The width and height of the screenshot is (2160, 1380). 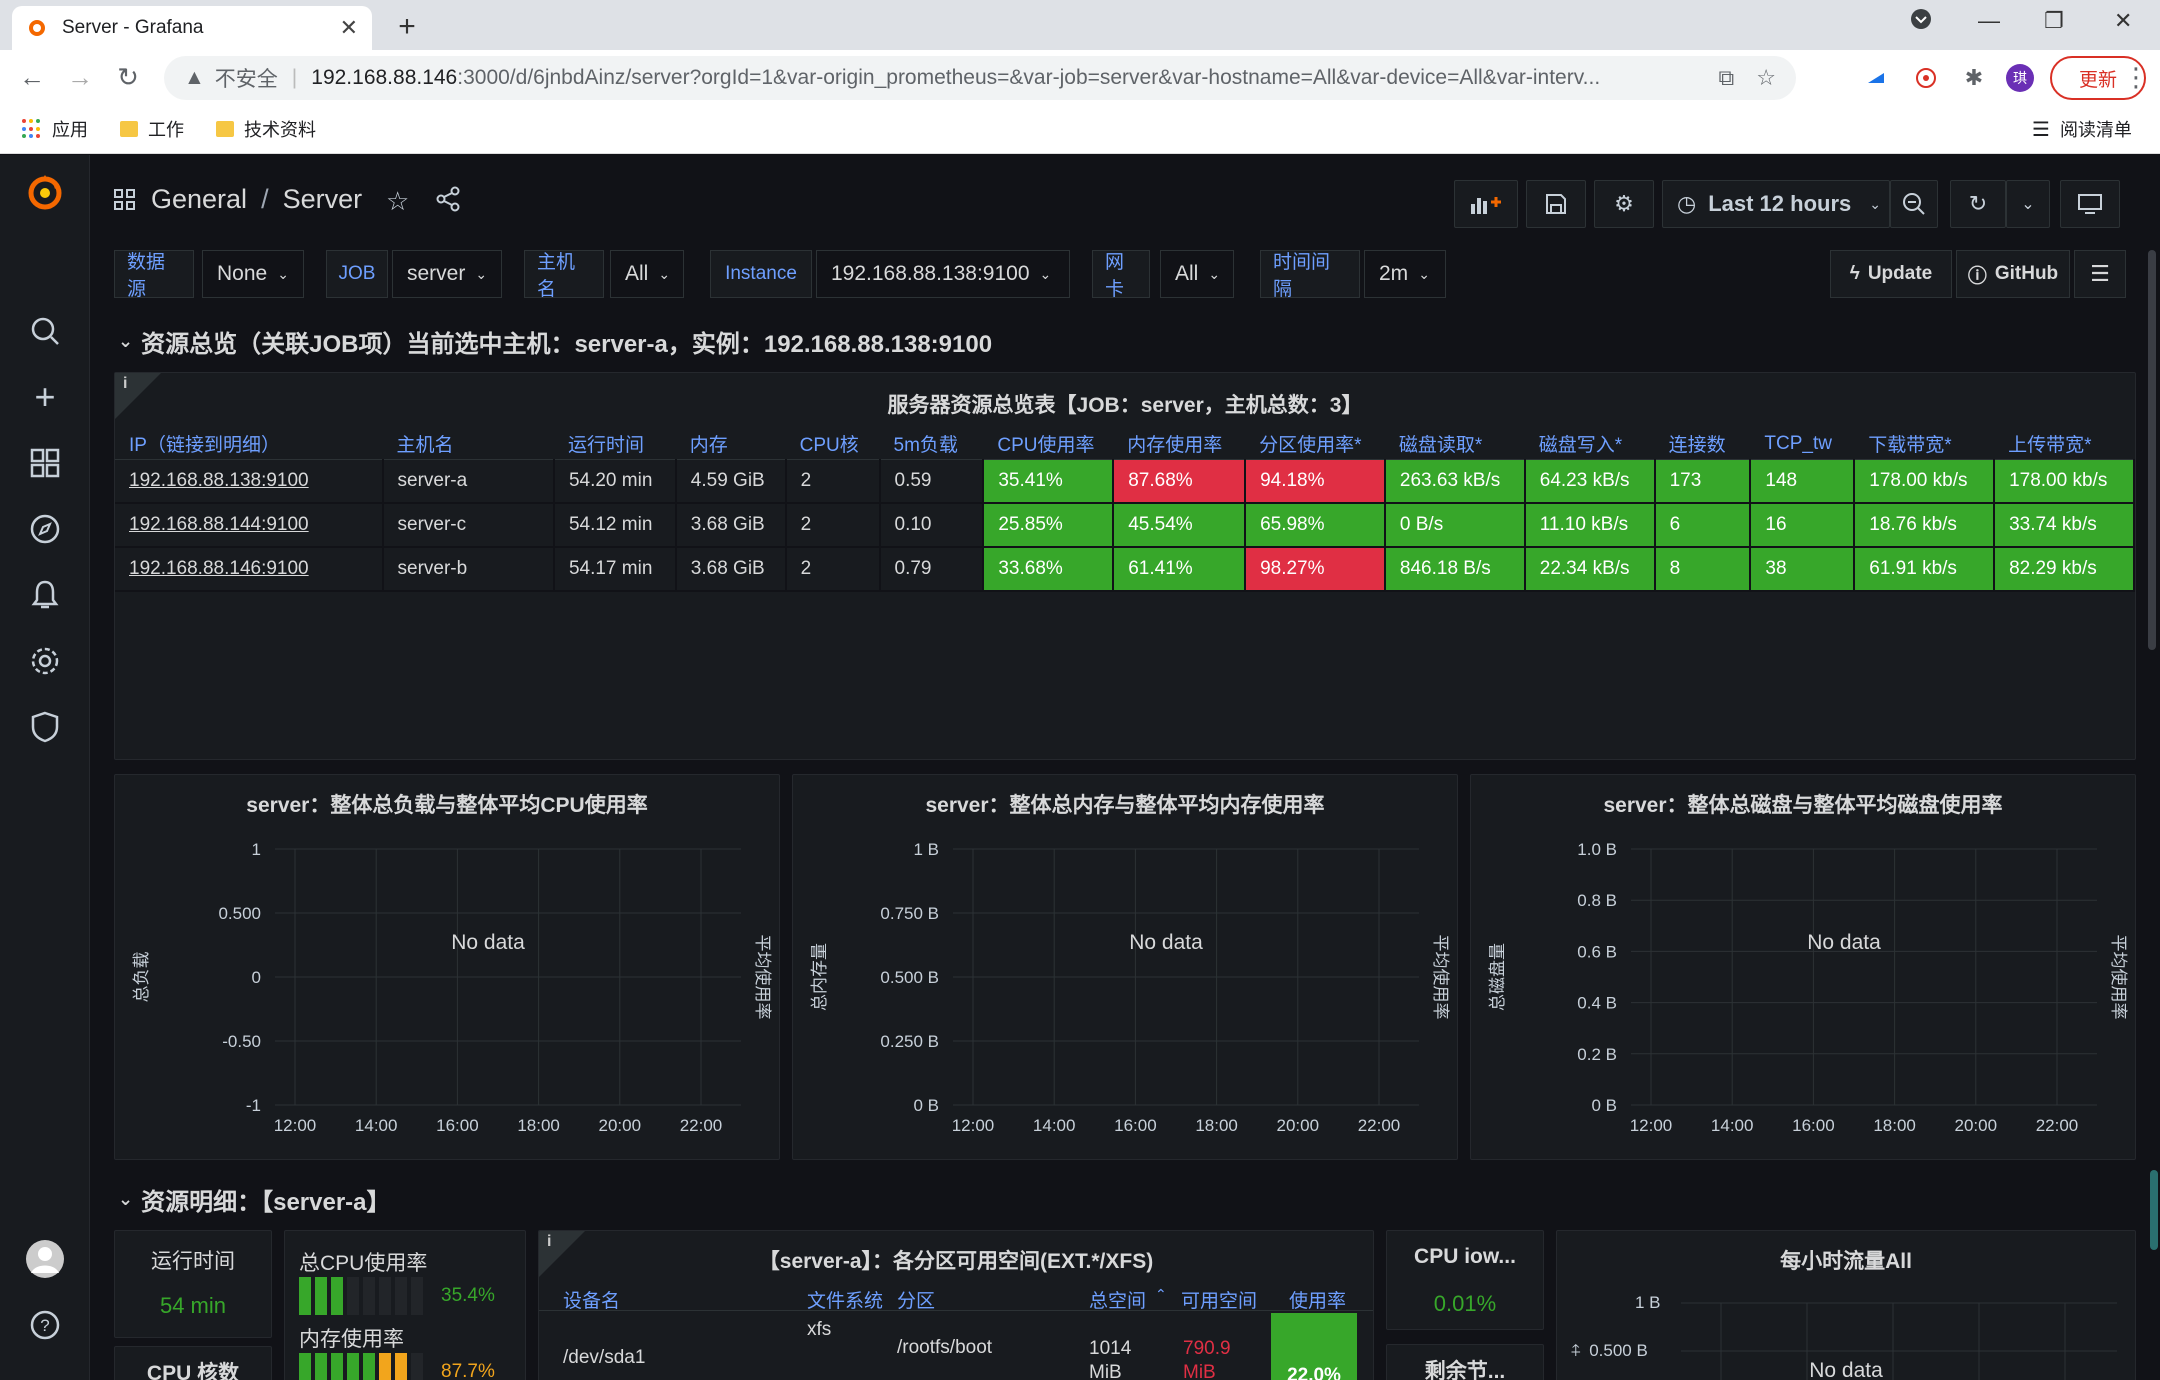 I want to click on x-tick-label: 20:00, so click(x=1298, y=1125).